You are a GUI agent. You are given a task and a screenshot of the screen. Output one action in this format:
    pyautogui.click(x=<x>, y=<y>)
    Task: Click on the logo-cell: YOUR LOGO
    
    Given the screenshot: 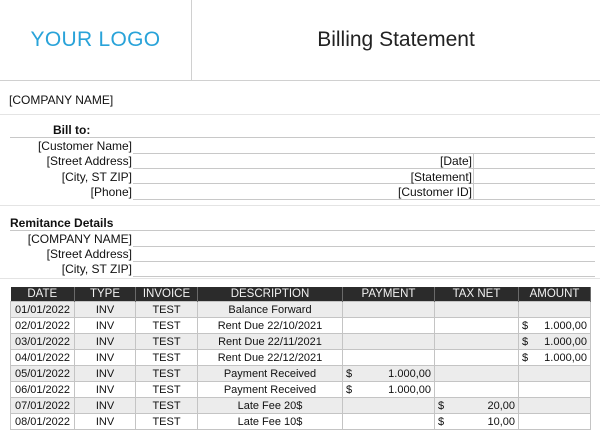 What is the action you would take?
    pyautogui.click(x=96, y=40)
    